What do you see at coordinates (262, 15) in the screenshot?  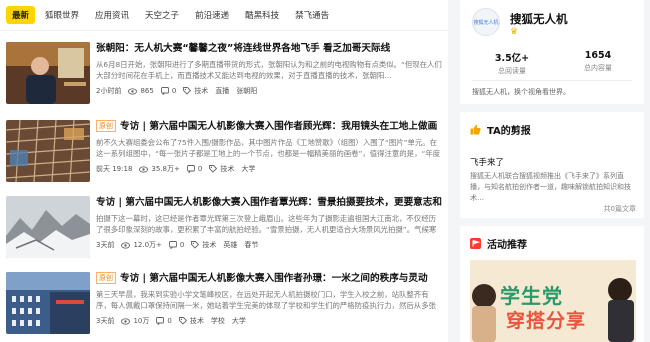 I see `tab-cool-tech: 酷黑科技` at bounding box center [262, 15].